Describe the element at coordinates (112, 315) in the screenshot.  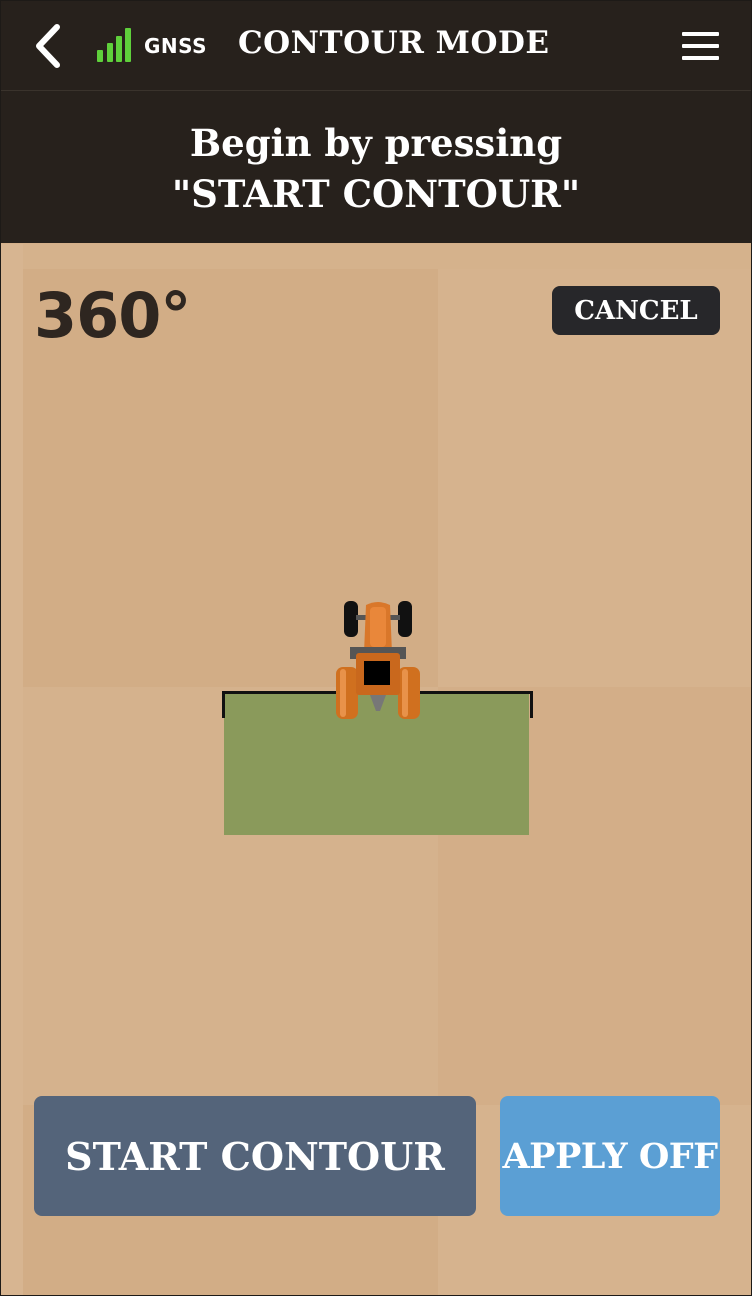
I see `heading-readout: 360°` at that location.